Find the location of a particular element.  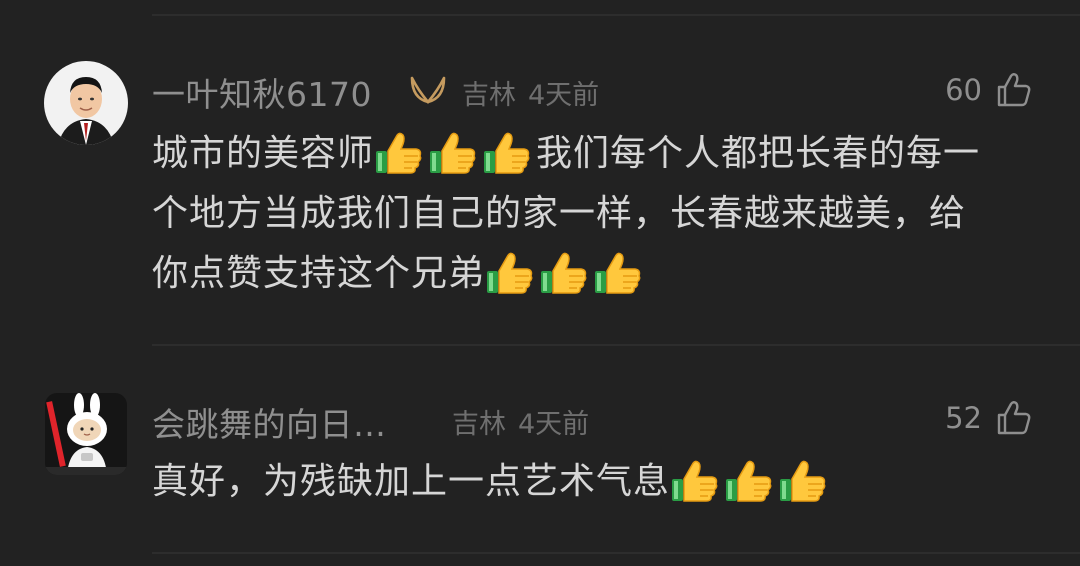

like-button: 52 is located at coordinates (988, 418).